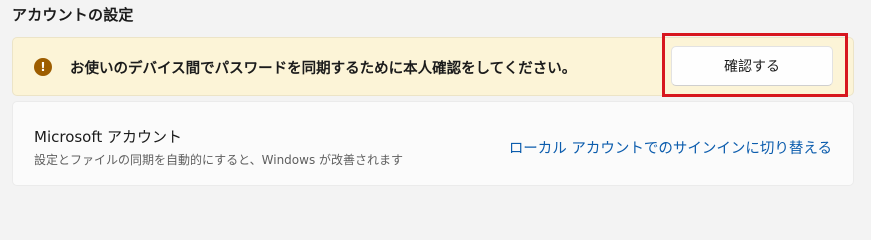 The height and width of the screenshot is (240, 871). I want to click on warning-icon: !, so click(43, 67).